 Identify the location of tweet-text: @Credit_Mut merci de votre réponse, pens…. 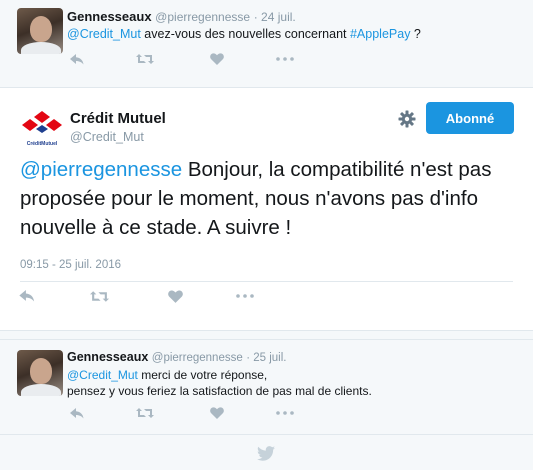
(219, 383).